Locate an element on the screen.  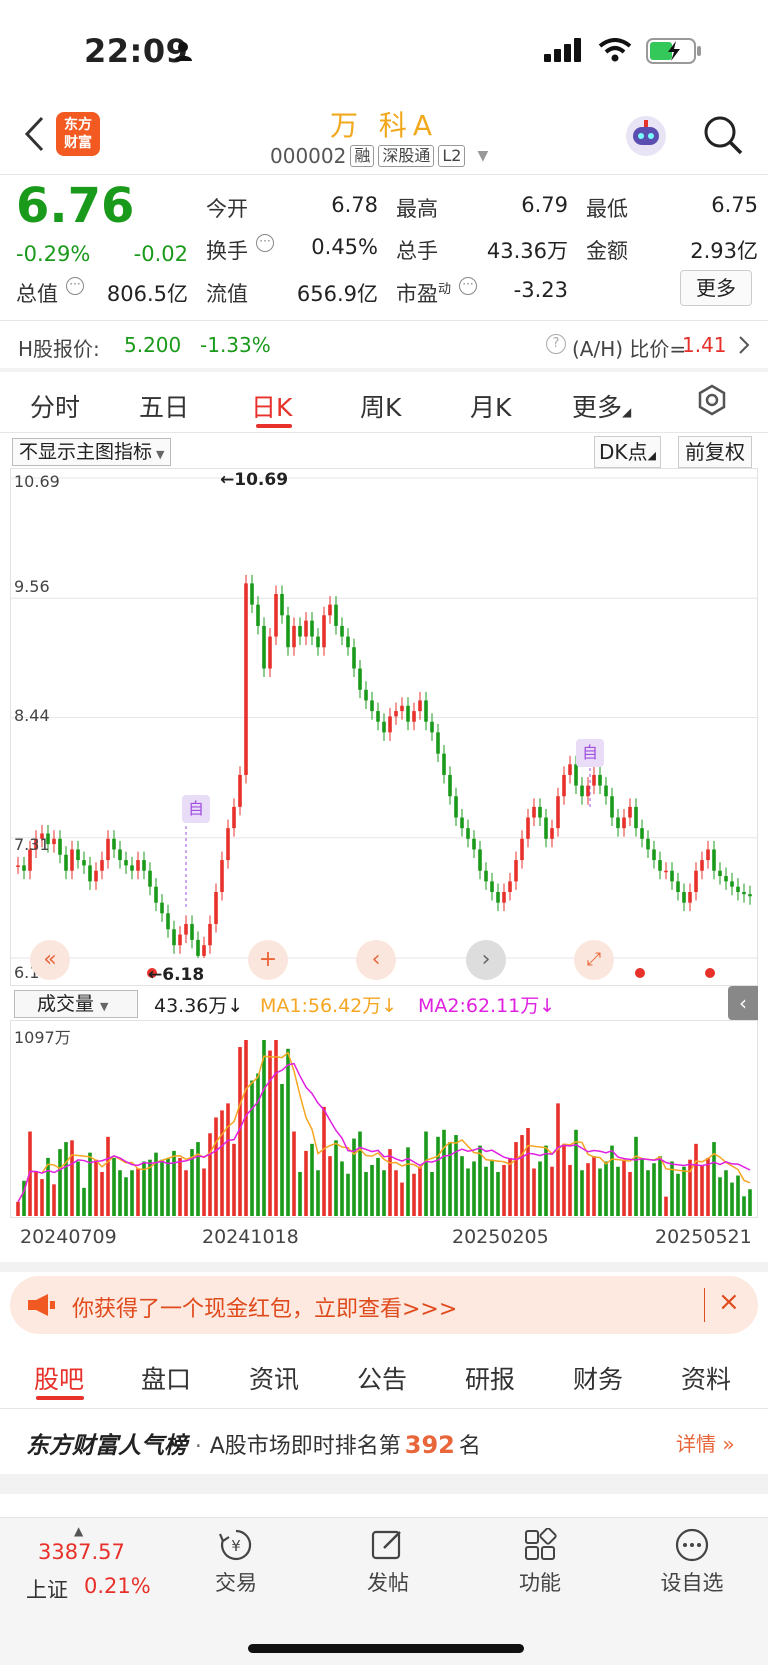
post-button: 发帖 is located at coordinates (388, 1562).